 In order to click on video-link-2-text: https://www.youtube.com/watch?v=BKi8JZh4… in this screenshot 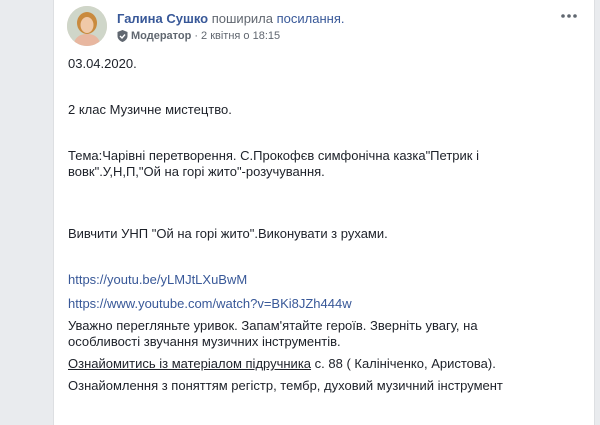, I will do `click(210, 303)`.